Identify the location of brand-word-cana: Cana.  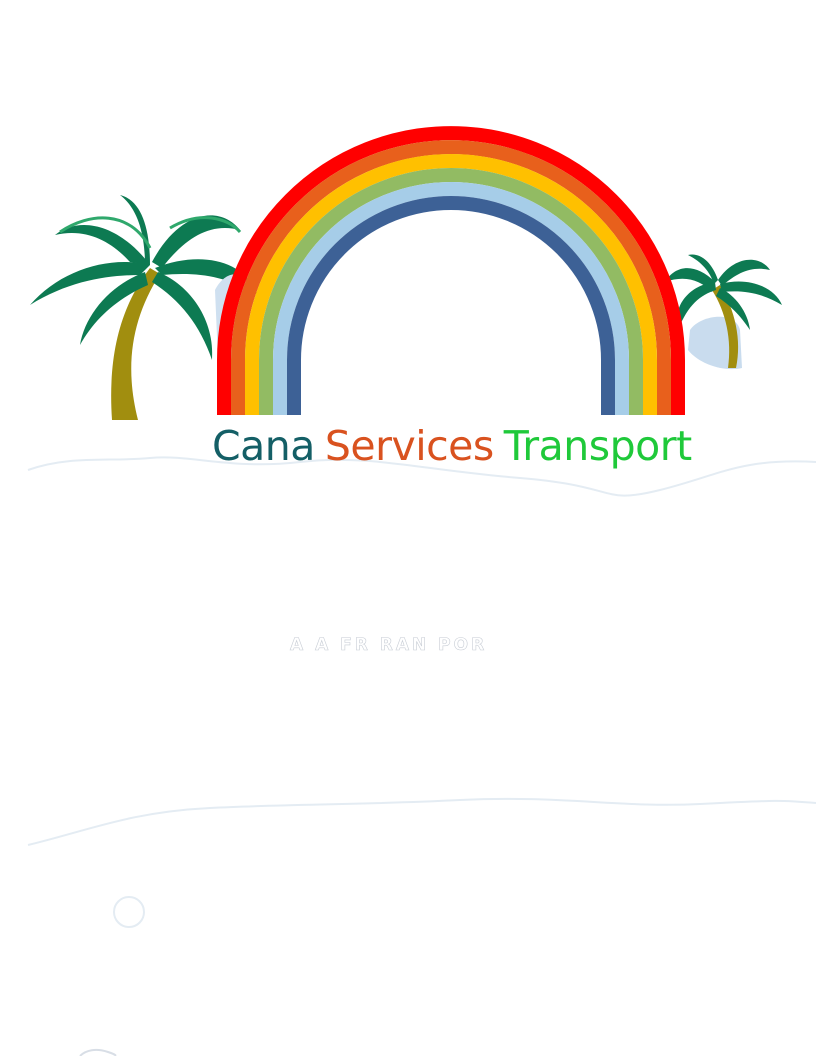
(263, 446).